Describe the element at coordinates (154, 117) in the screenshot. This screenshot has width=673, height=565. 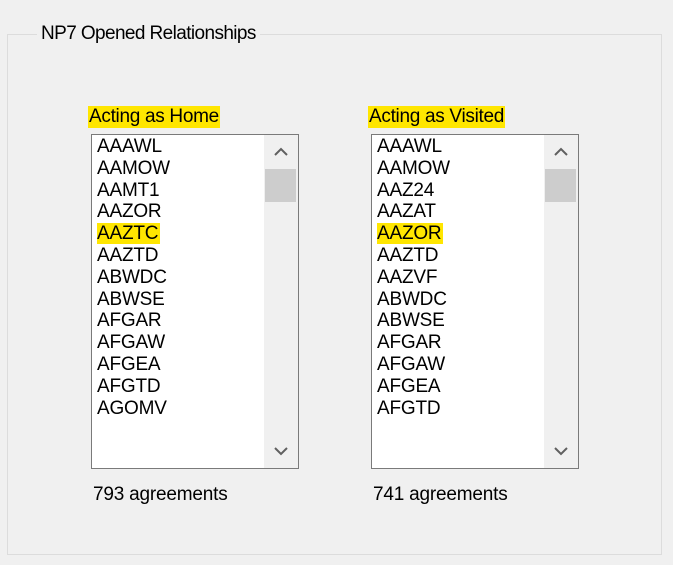
I see `home-list-label: Acting as Home` at that location.